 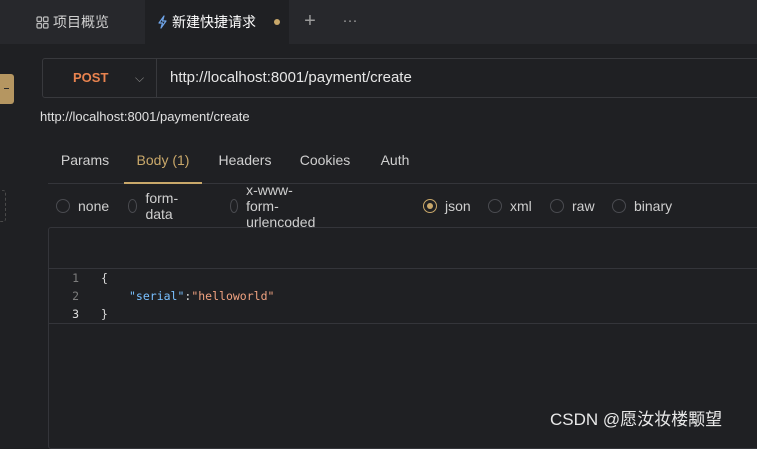 I want to click on radio-none: none, so click(x=82, y=206).